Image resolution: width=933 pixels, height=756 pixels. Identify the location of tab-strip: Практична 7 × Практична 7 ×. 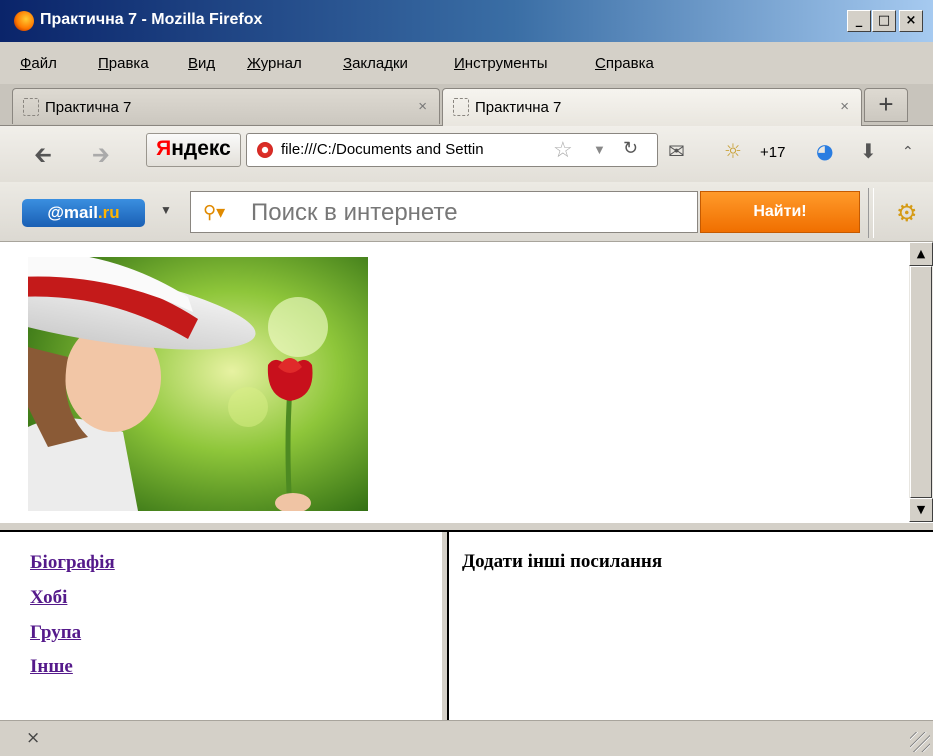
(466, 105).